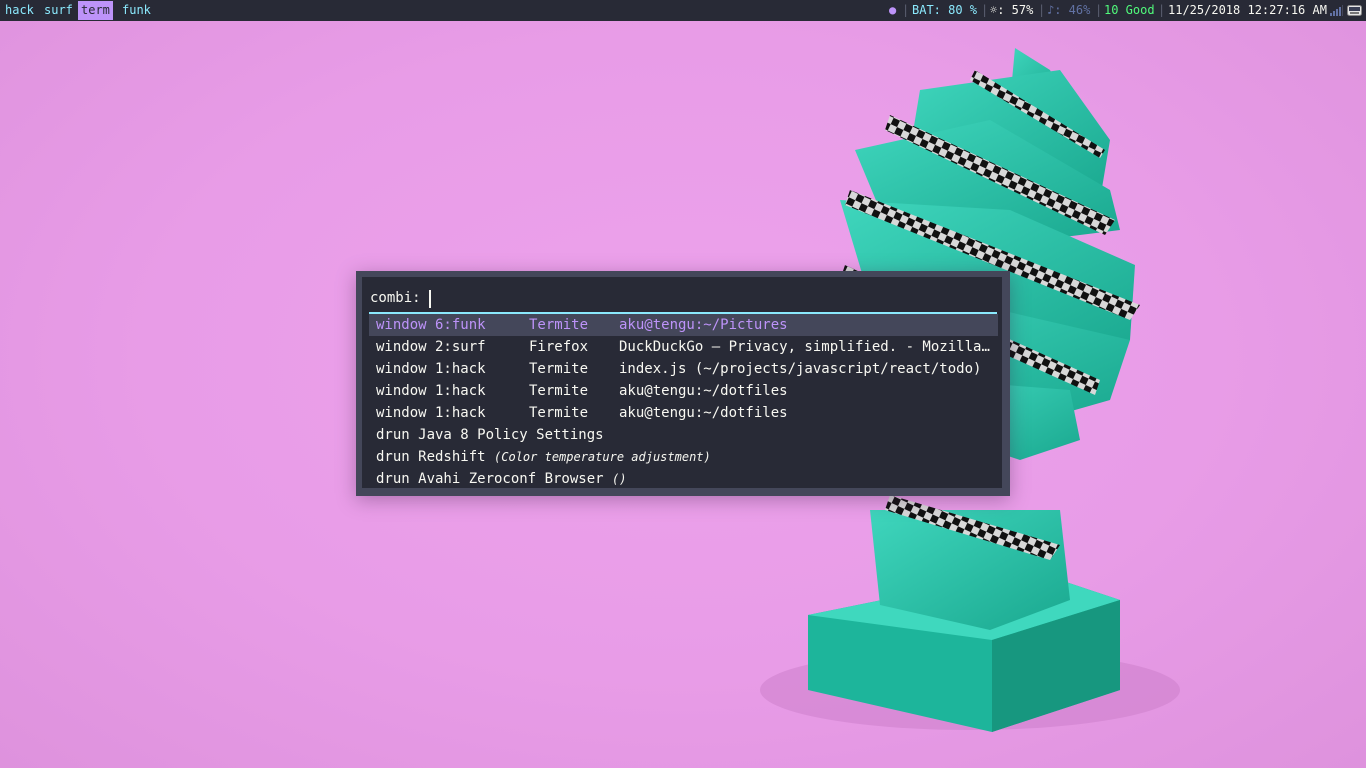 This screenshot has height=768, width=1366. I want to click on workspace-surf: surf, so click(58, 10).